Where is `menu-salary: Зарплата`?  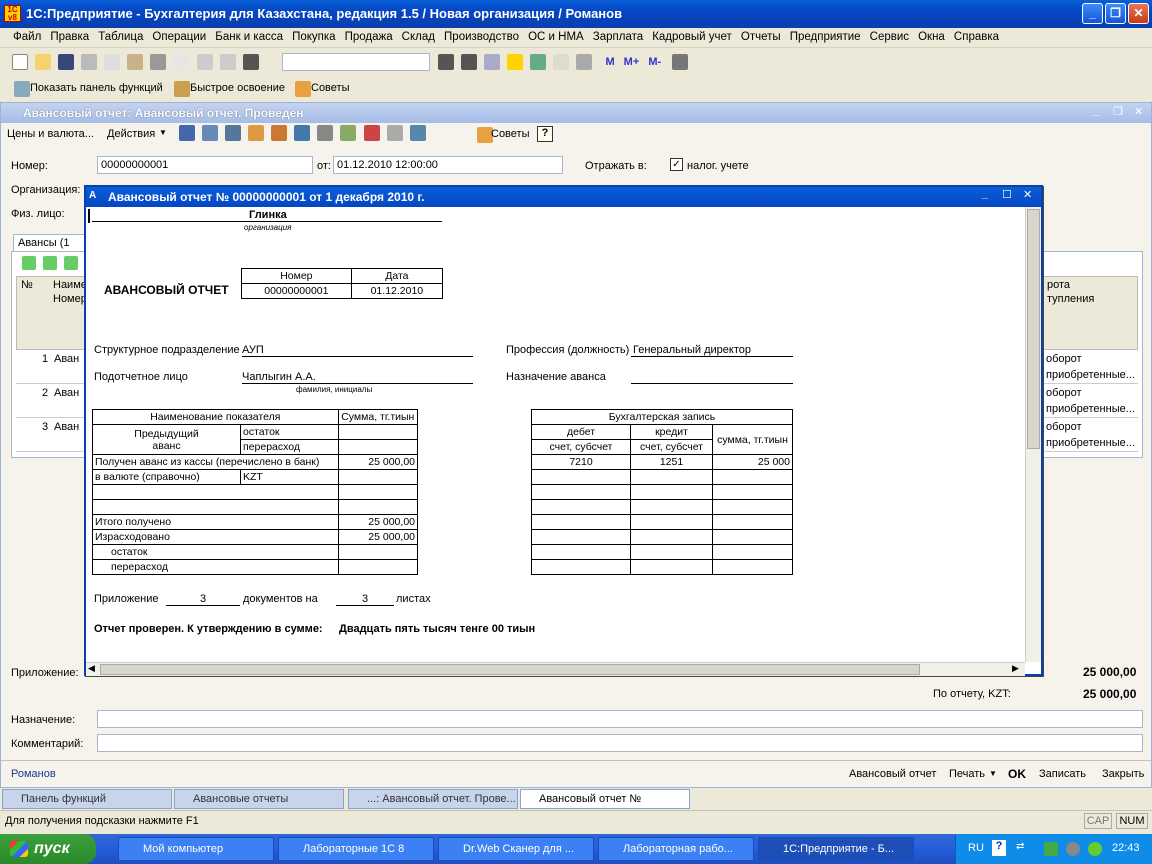 menu-salary: Зарплата is located at coordinates (618, 35).